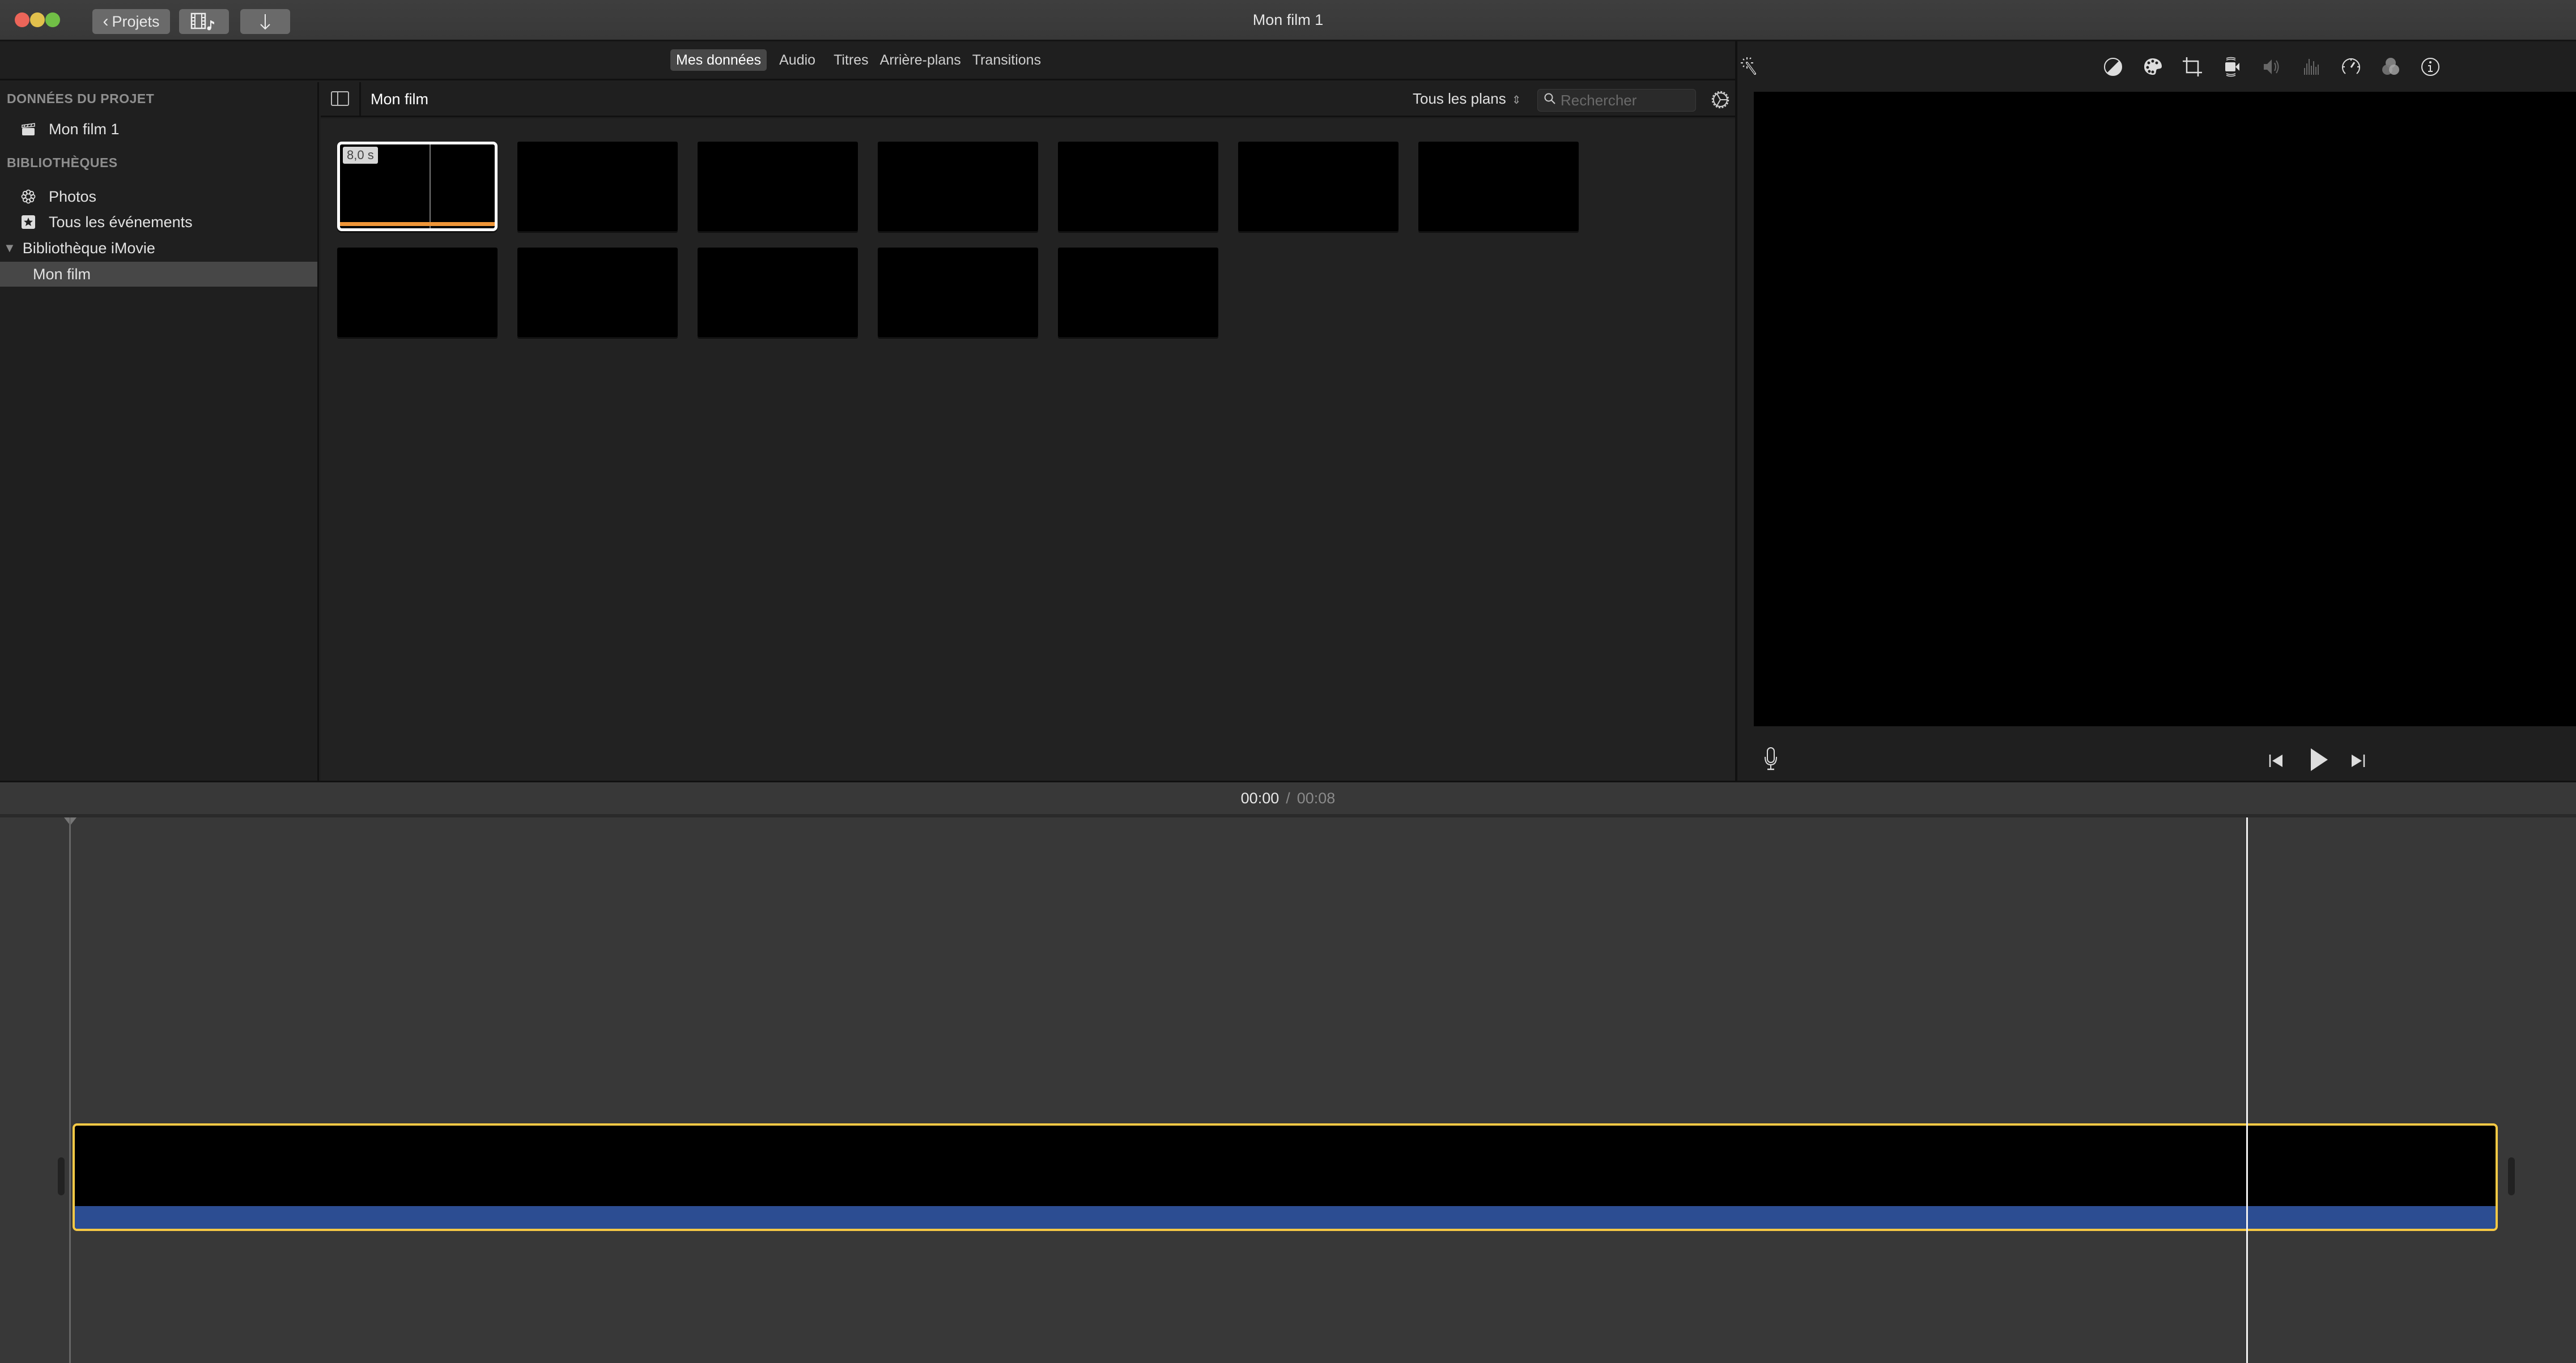 The height and width of the screenshot is (1363, 2576). I want to click on viewer-controls, so click(2156, 753).